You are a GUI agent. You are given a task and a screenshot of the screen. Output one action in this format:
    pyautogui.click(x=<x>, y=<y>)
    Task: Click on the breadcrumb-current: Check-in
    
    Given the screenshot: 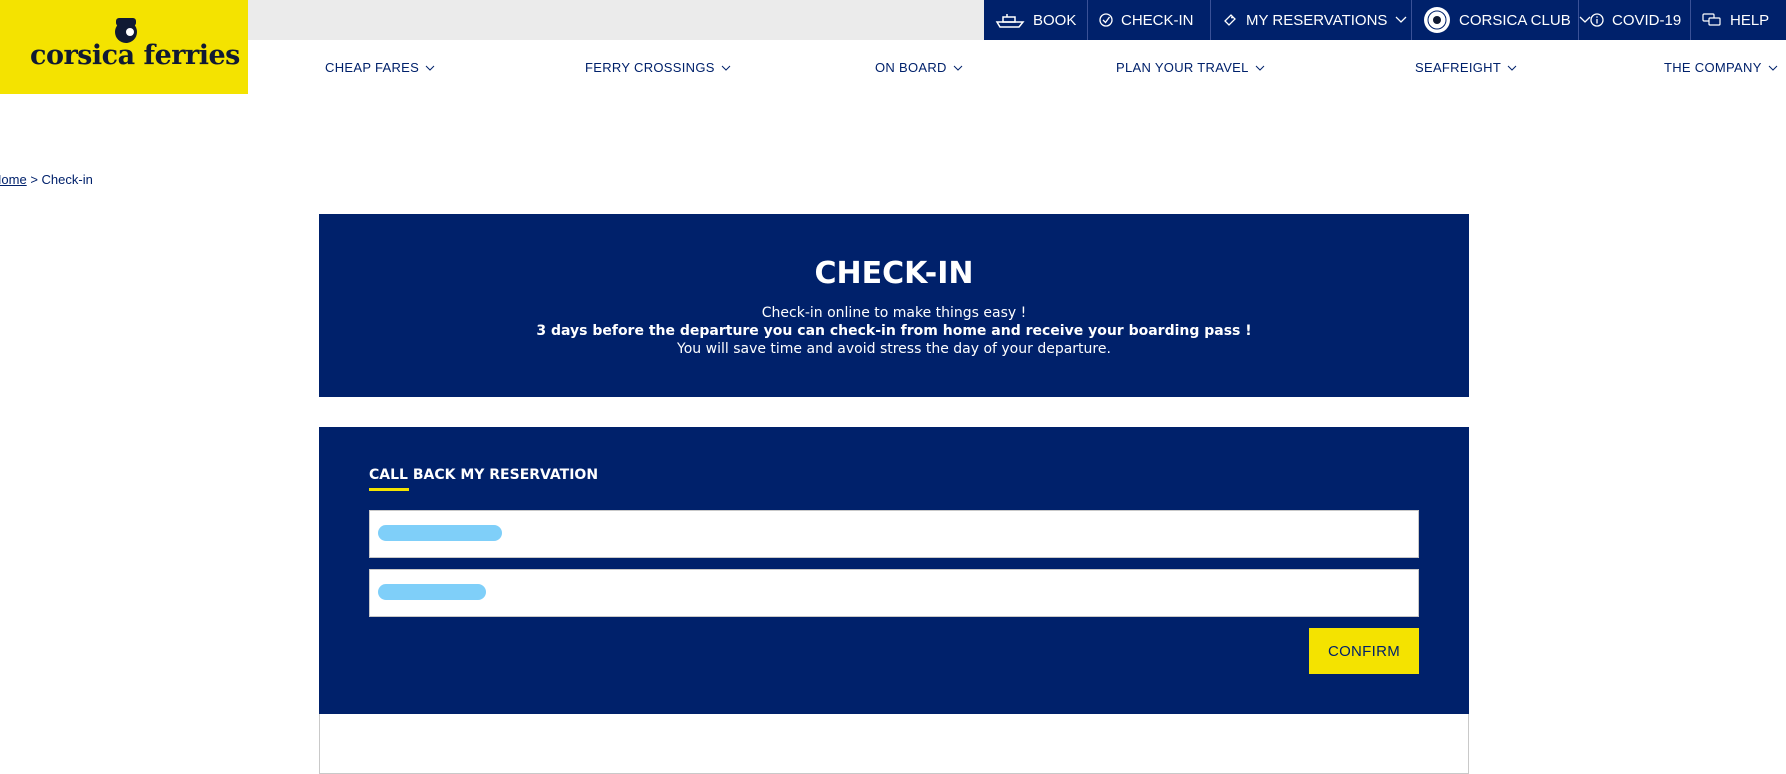 What is the action you would take?
    pyautogui.click(x=67, y=179)
    